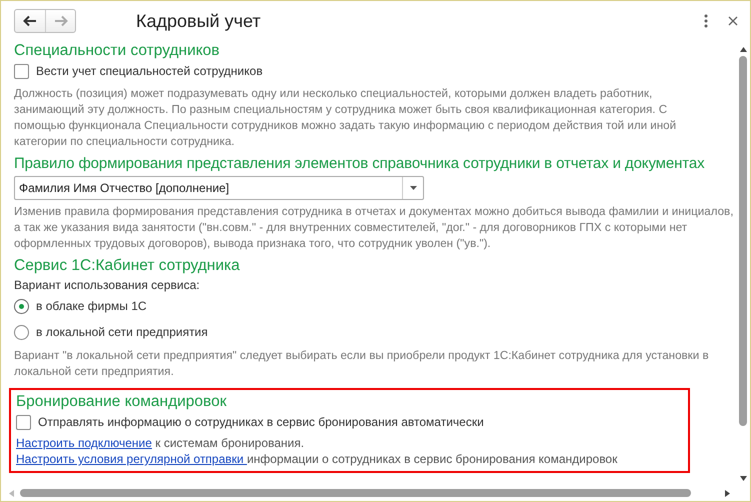  What do you see at coordinates (346, 118) in the screenshot?
I see `description-text: Должность (позиция) может подразумевать одну или несколько специальностей, которыми должен владеть работник, занимающий эту должность. По разным специальностям у сотрудника может быть своя квалификационная категория. С помощью функционала Специальности сотрудников можно задать такую информацию с периодом действия той или иной категории по специальности сотрудника.` at bounding box center [346, 118].